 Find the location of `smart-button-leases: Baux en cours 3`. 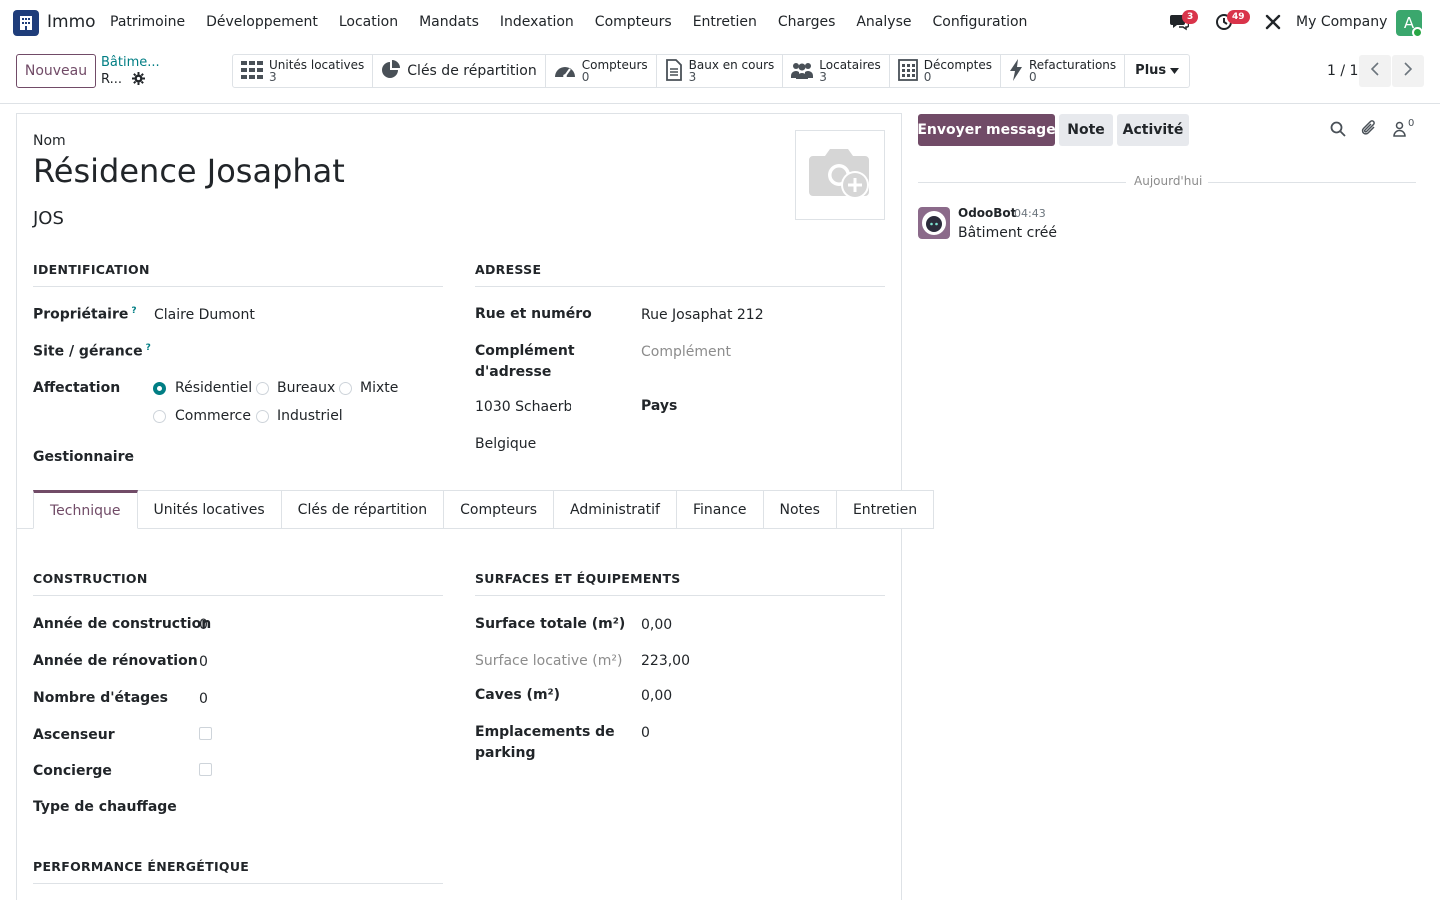

smart-button-leases: Baux en cours 3 is located at coordinates (720, 71).